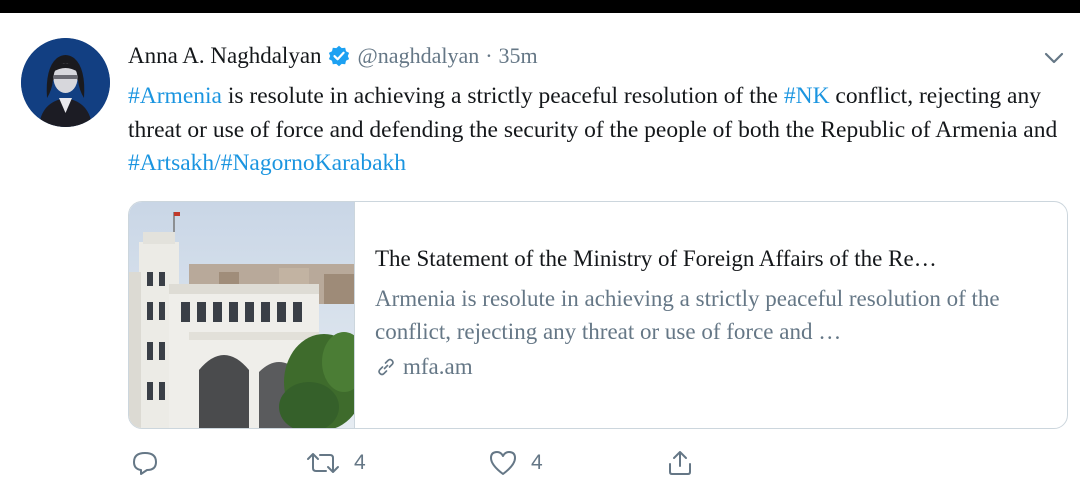 The width and height of the screenshot is (1080, 484). What do you see at coordinates (241, 315) in the screenshot?
I see `card-image` at bounding box center [241, 315].